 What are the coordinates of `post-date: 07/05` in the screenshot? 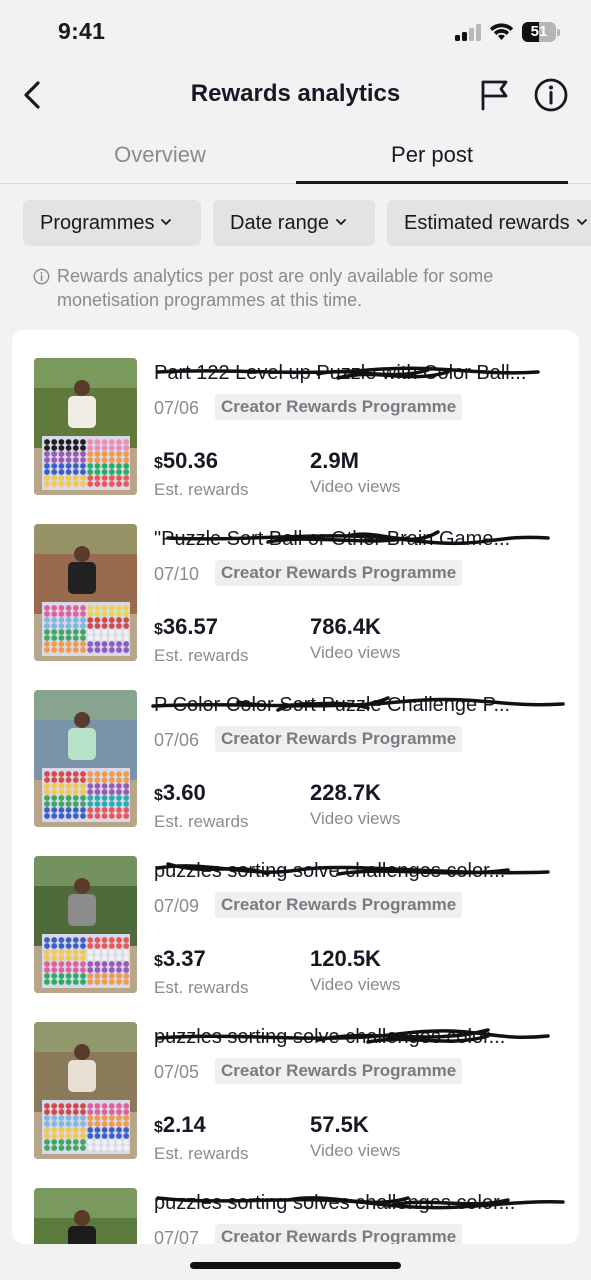 It's located at (177, 1072).